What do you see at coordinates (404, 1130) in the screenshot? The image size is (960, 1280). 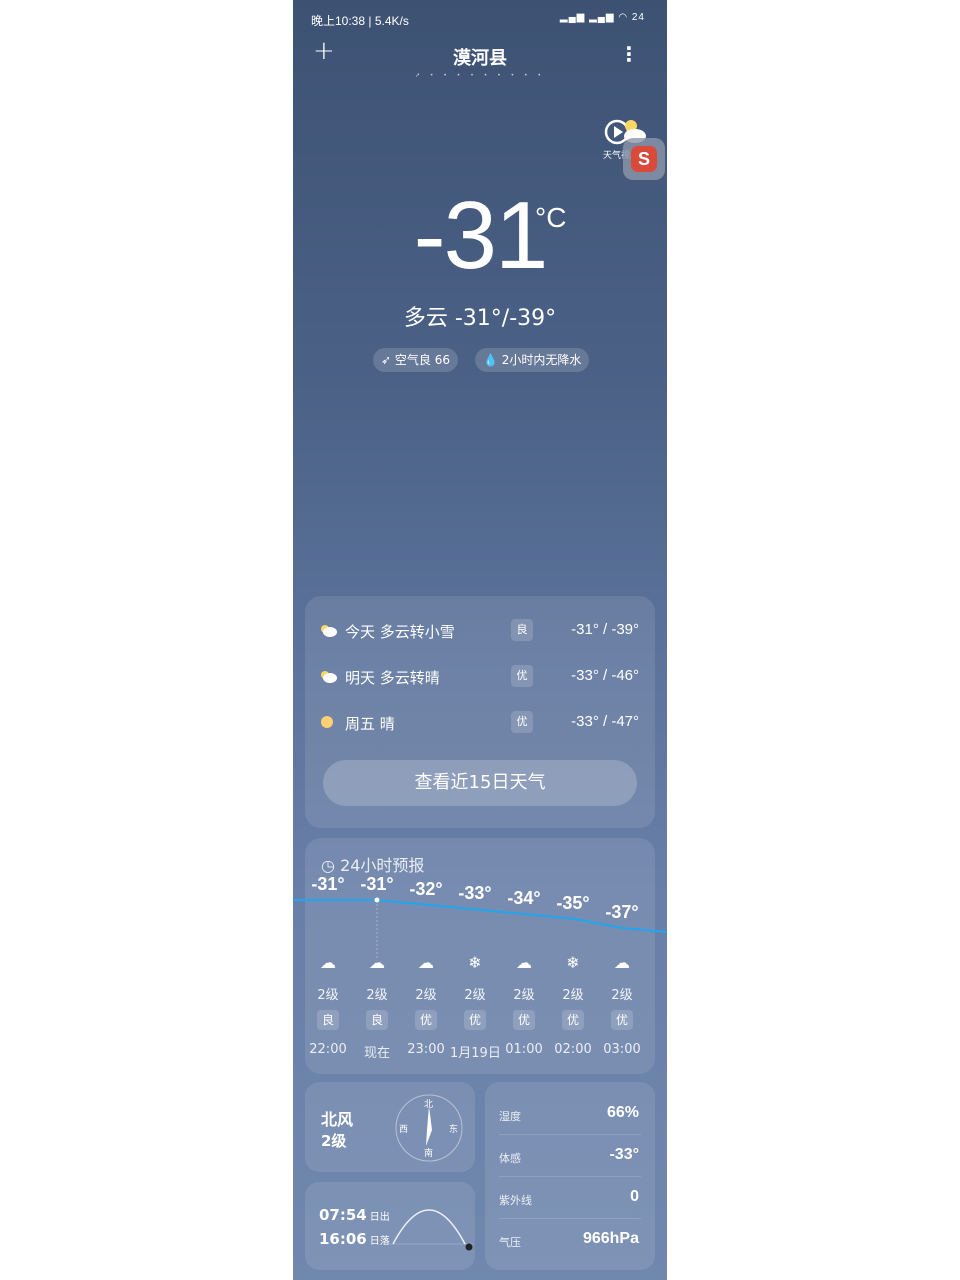 I see `compass-west: 西` at bounding box center [404, 1130].